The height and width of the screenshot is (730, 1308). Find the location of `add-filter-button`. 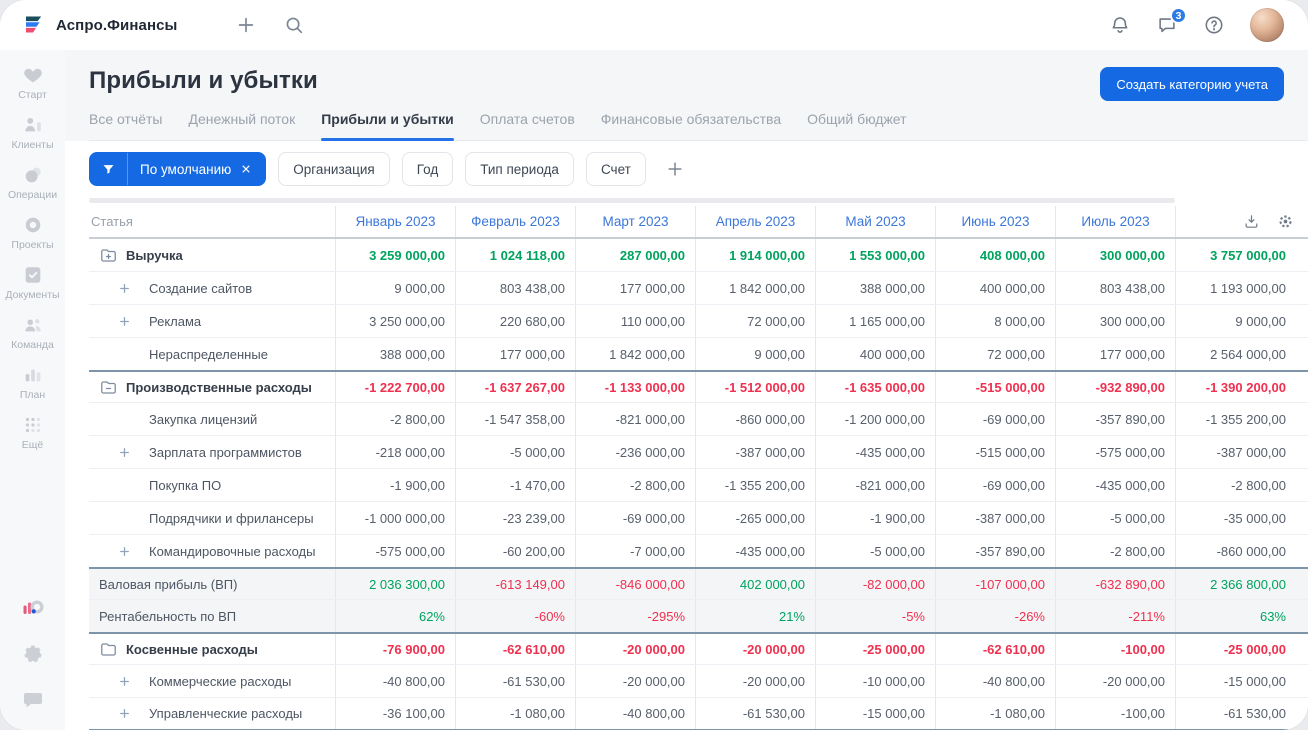

add-filter-button is located at coordinates (675, 169).